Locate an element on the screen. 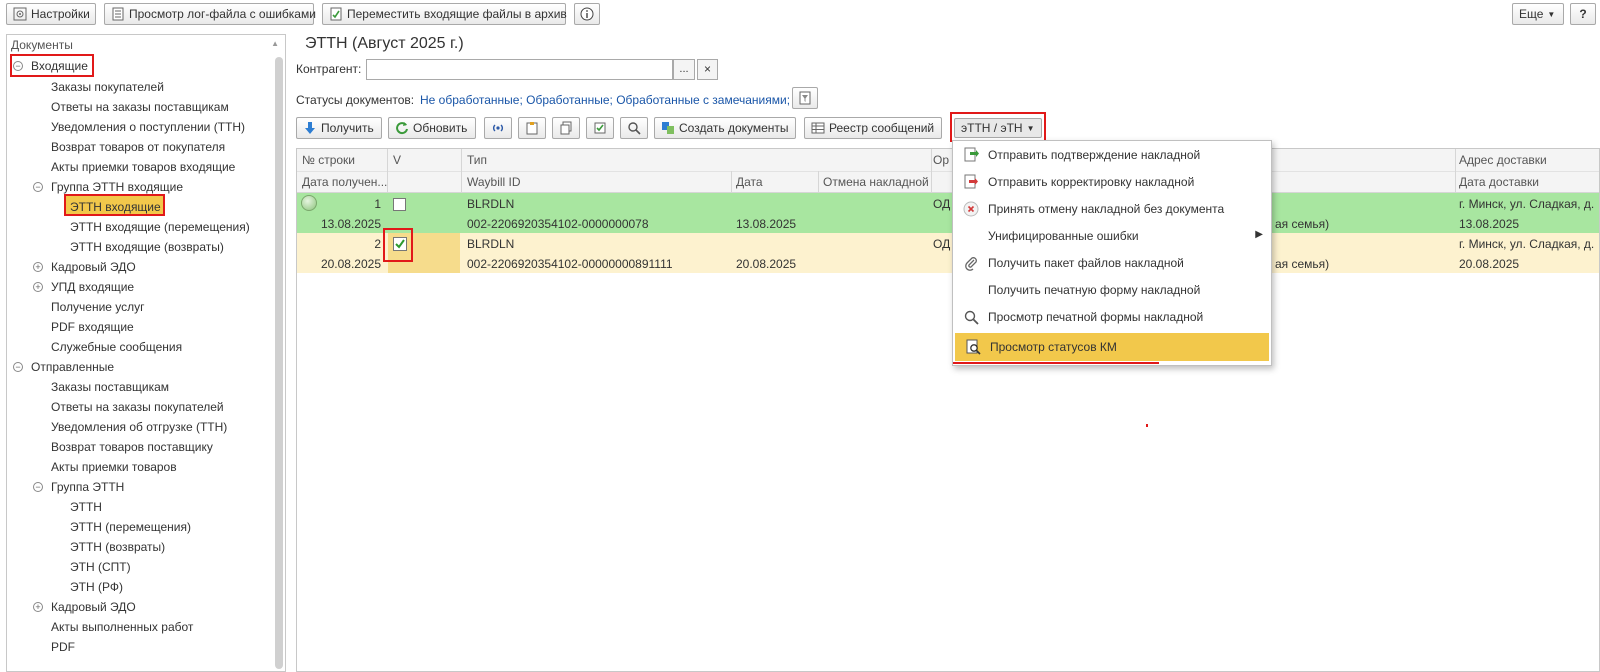  copy-icon is located at coordinates (566, 128).